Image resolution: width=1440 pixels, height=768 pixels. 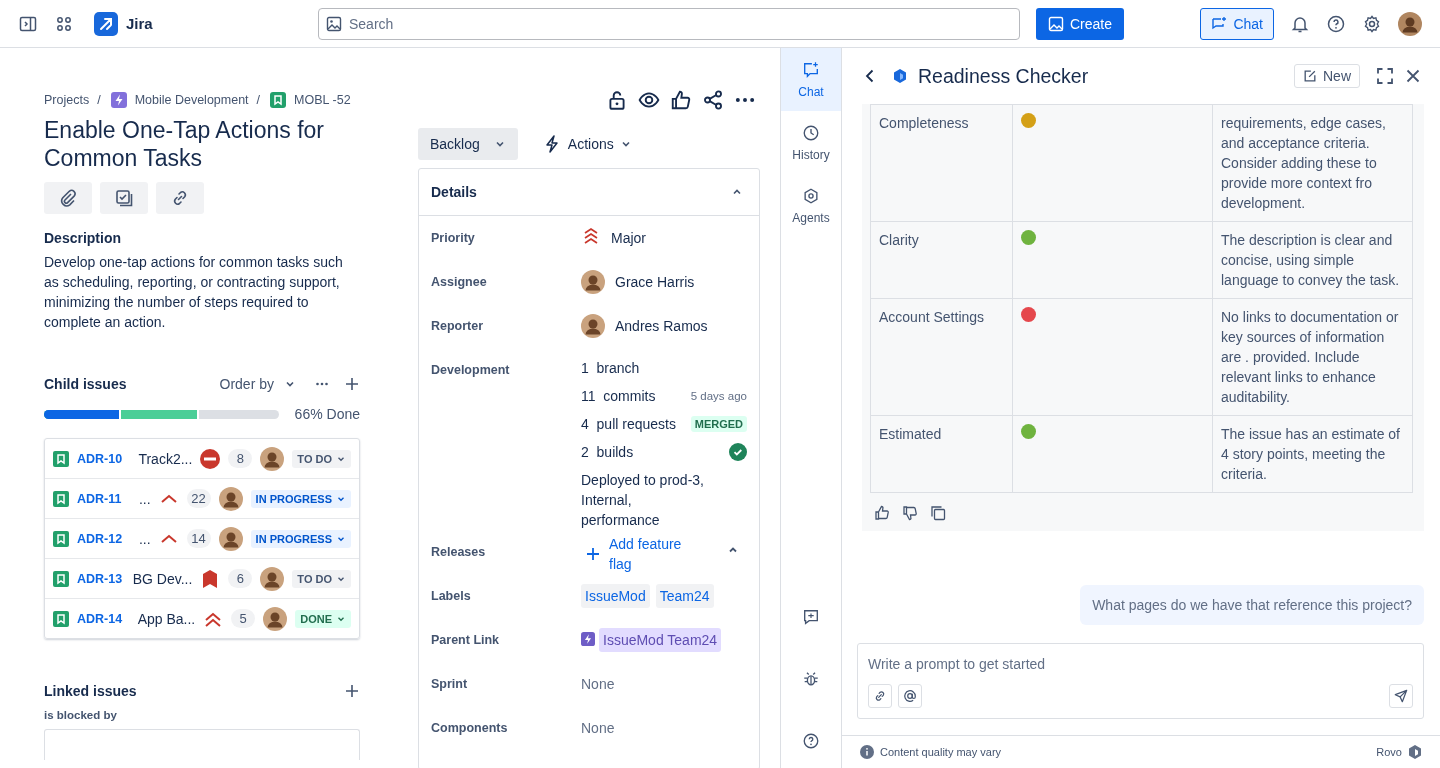 I want to click on actions-button: Actions, so click(x=586, y=144).